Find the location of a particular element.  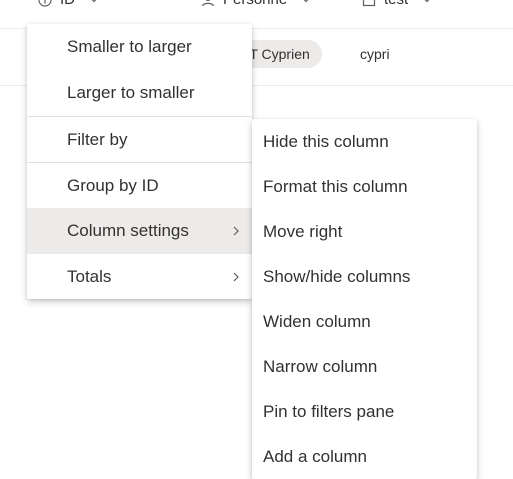

calendar-icon is located at coordinates (369, 3).